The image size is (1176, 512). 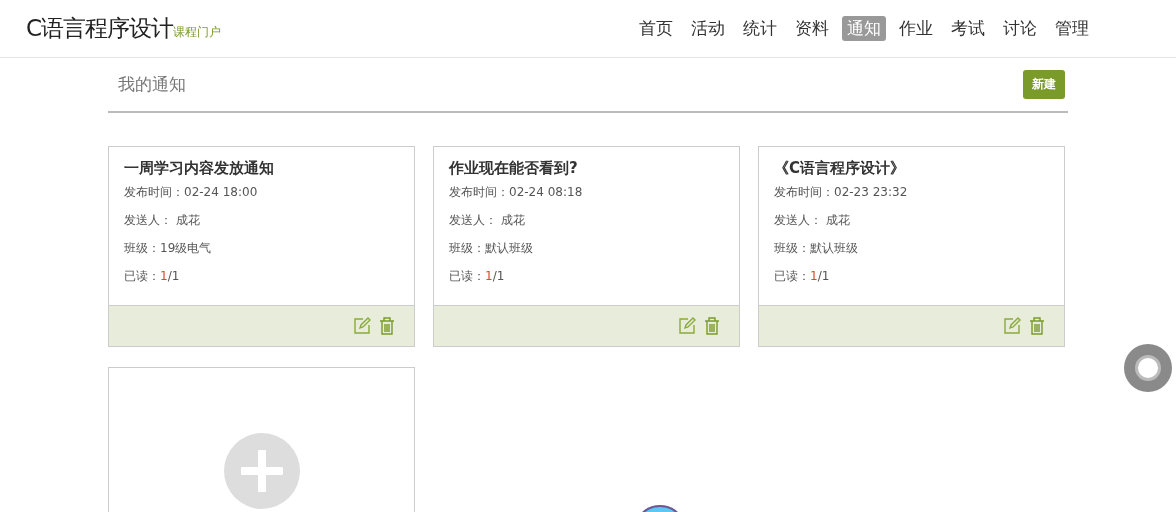 I want to click on notice-title: 《C语言程序设计》, so click(x=911, y=168).